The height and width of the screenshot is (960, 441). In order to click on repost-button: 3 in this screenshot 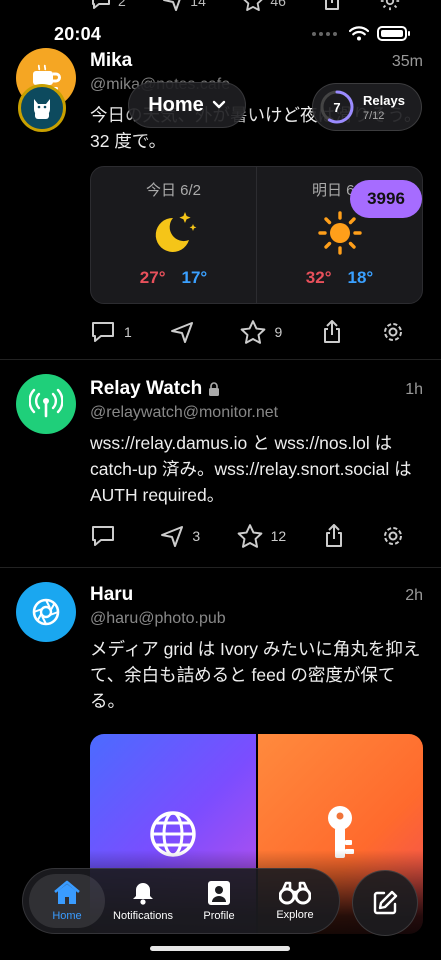, I will do `click(180, 536)`.